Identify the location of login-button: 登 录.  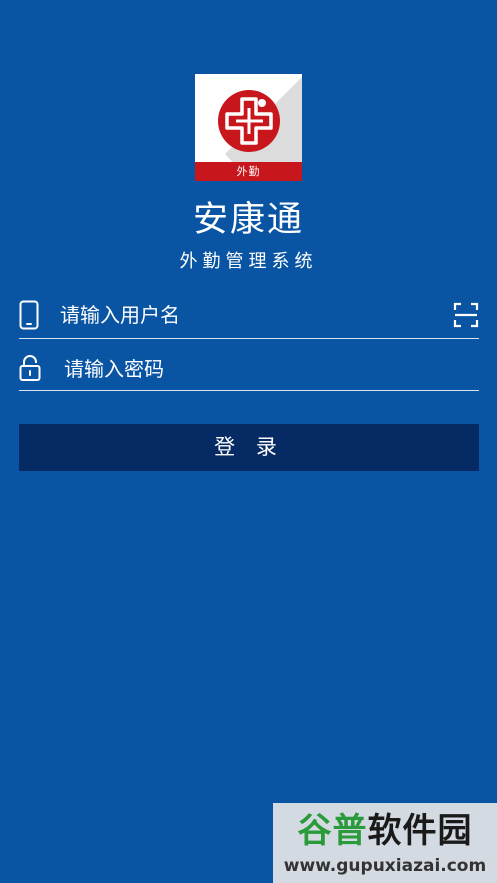
(249, 447).